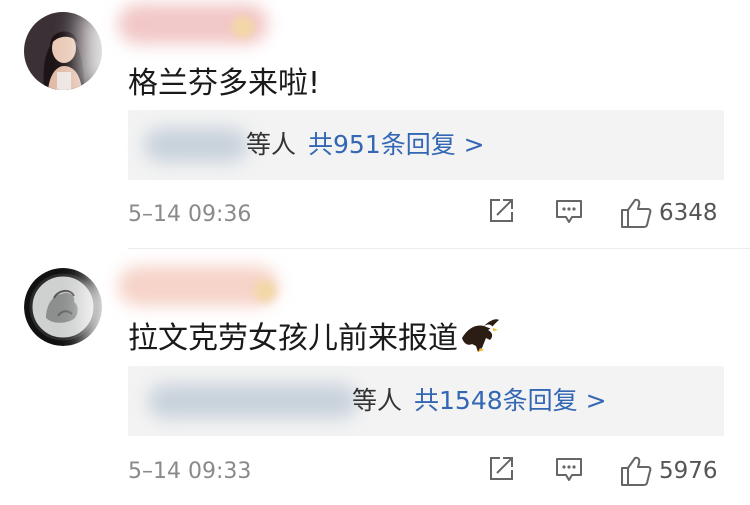 This screenshot has height=505, width=750. I want to click on like-button: 6348, so click(668, 213).